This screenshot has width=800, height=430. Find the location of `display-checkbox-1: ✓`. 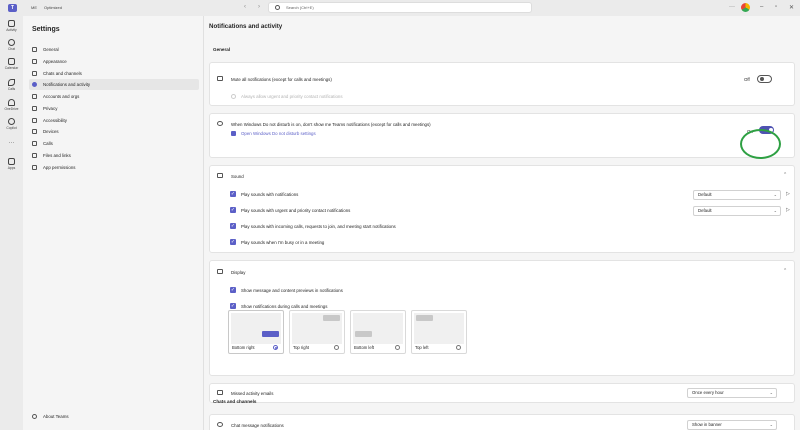

display-checkbox-1: ✓ is located at coordinates (233, 290).